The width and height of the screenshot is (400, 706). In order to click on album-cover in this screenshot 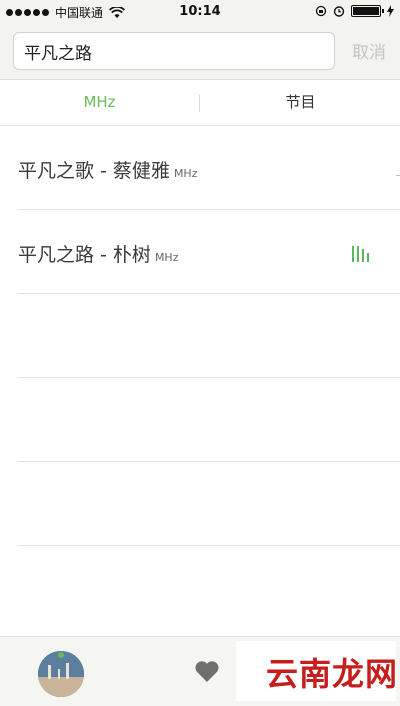, I will do `click(61, 674)`.